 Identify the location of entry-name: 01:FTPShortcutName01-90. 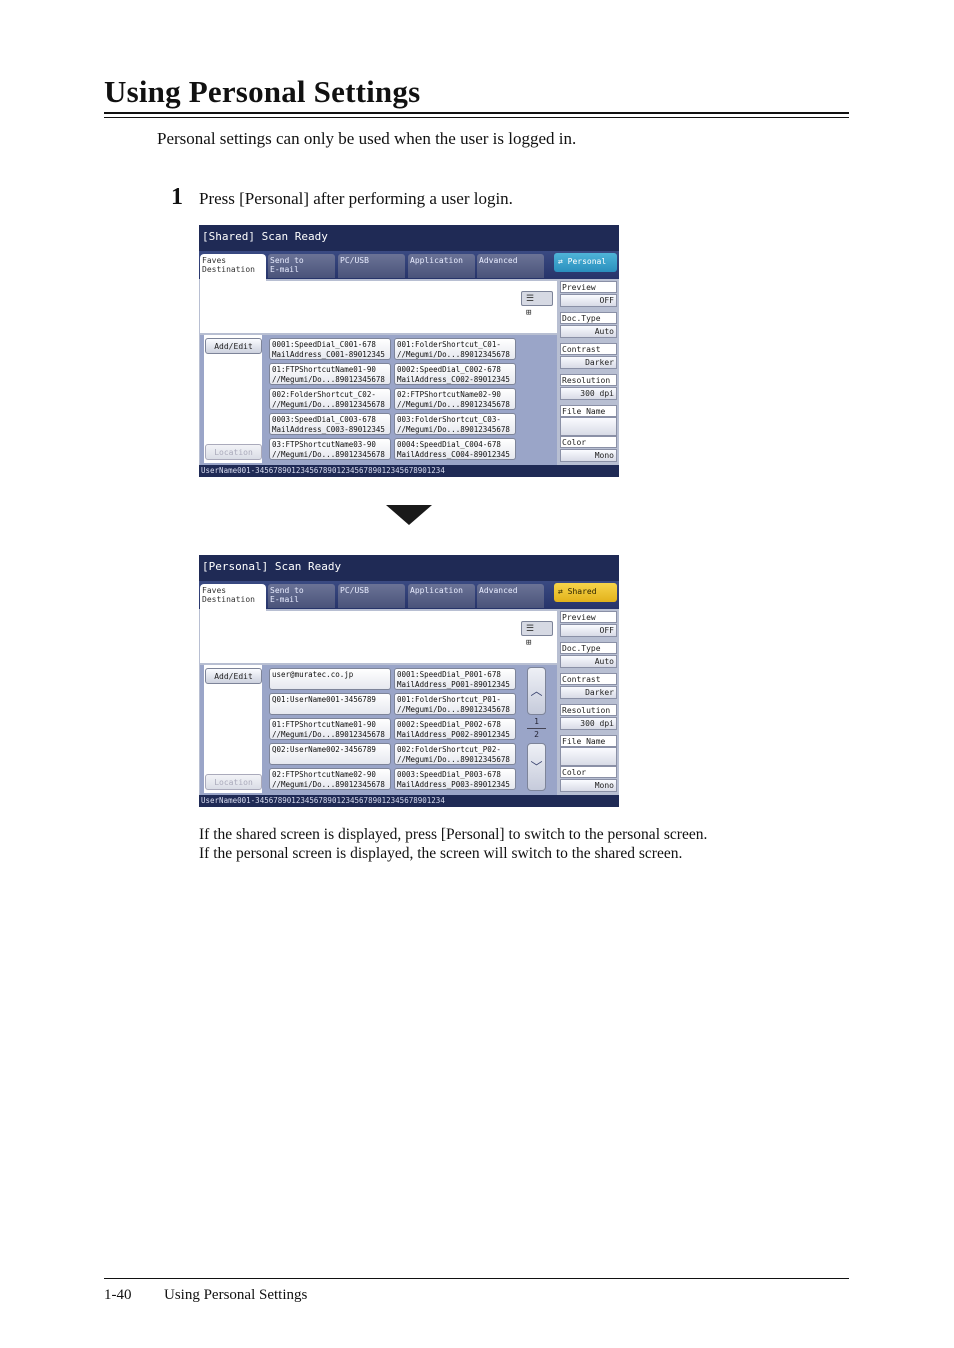
(324, 369).